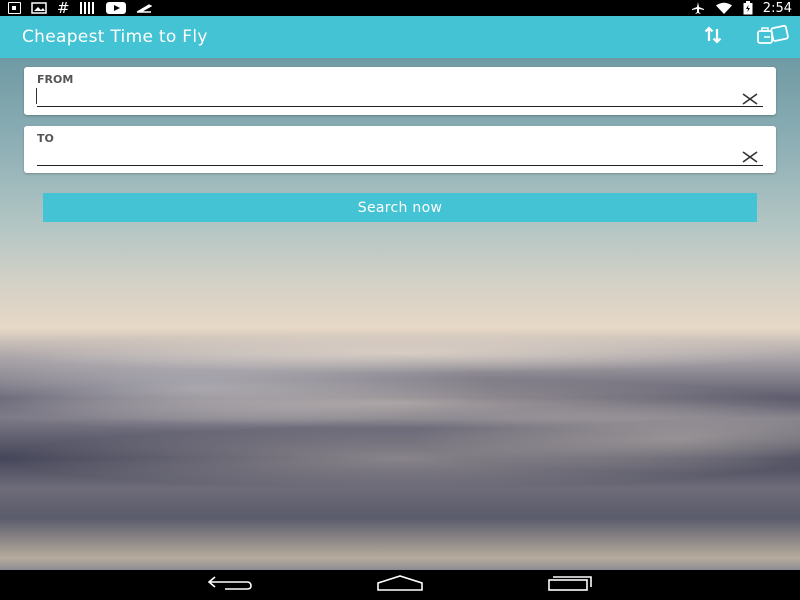  What do you see at coordinates (14, 8) in the screenshot?
I see `download-icon` at bounding box center [14, 8].